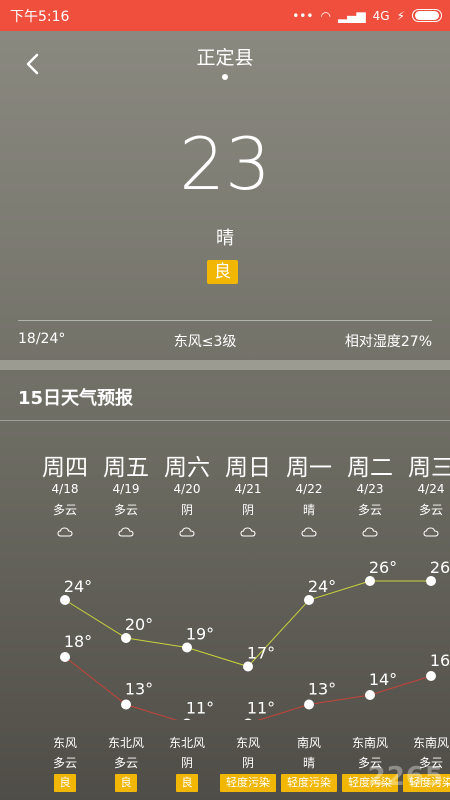 The height and width of the screenshot is (800, 450). Describe the element at coordinates (367, 16) in the screenshot. I see `status-icons: ••• ◠ ▂▄▆ 4G ⚡` at that location.